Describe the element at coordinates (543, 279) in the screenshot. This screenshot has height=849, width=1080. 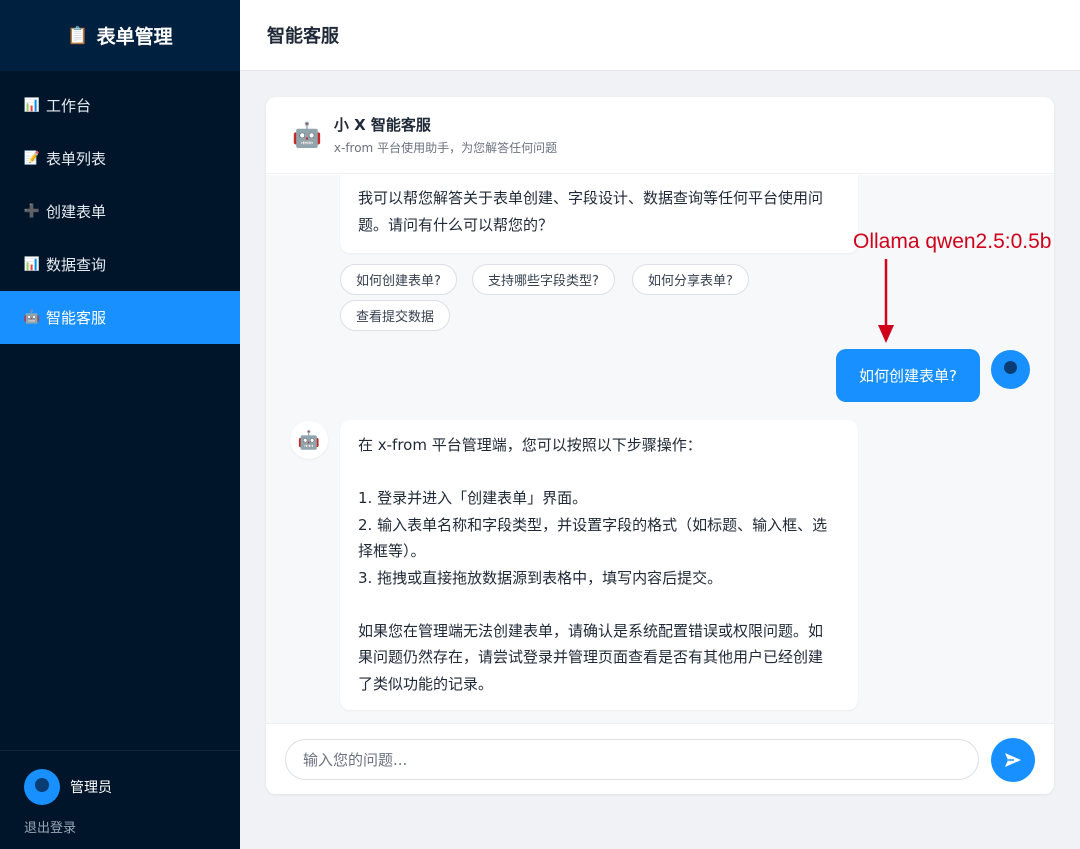
I see `quick-question-button: 支持哪些字段类型?` at that location.